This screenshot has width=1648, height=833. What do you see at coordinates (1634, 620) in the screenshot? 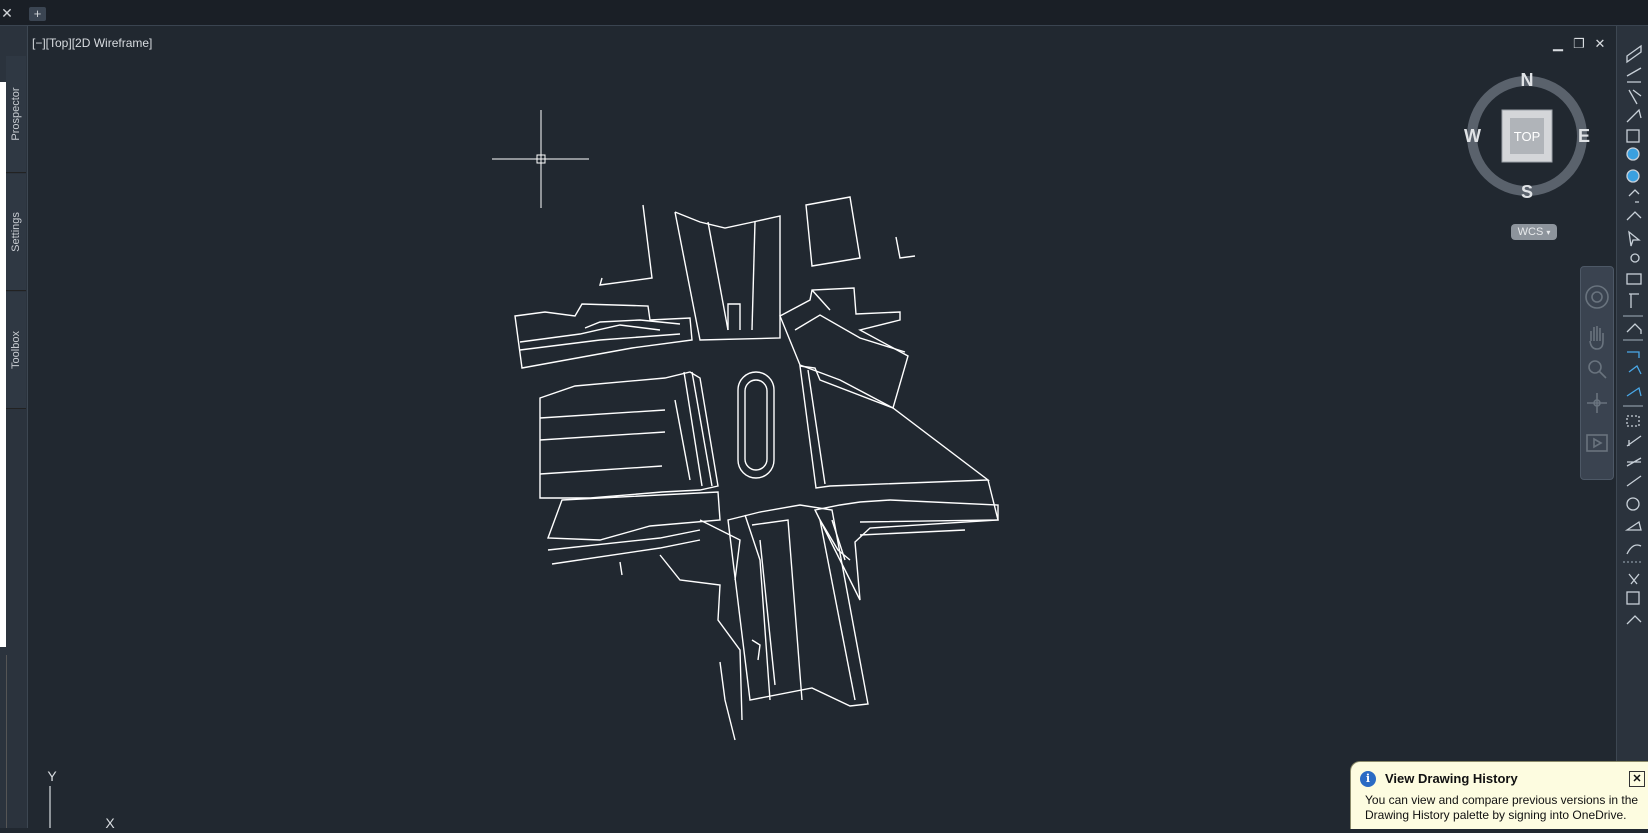
I see `pressure-pipe-icon` at bounding box center [1634, 620].